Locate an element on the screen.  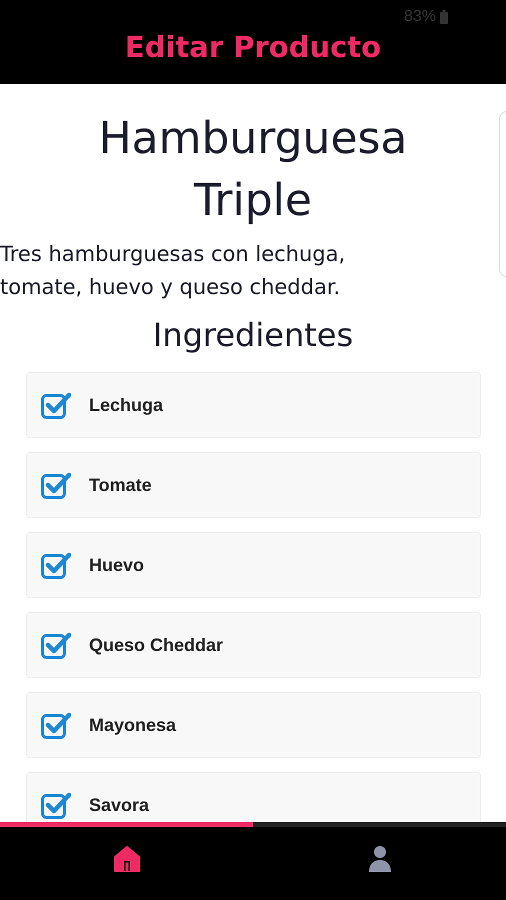
ingredient-row: Queso Cheddar is located at coordinates (253, 645).